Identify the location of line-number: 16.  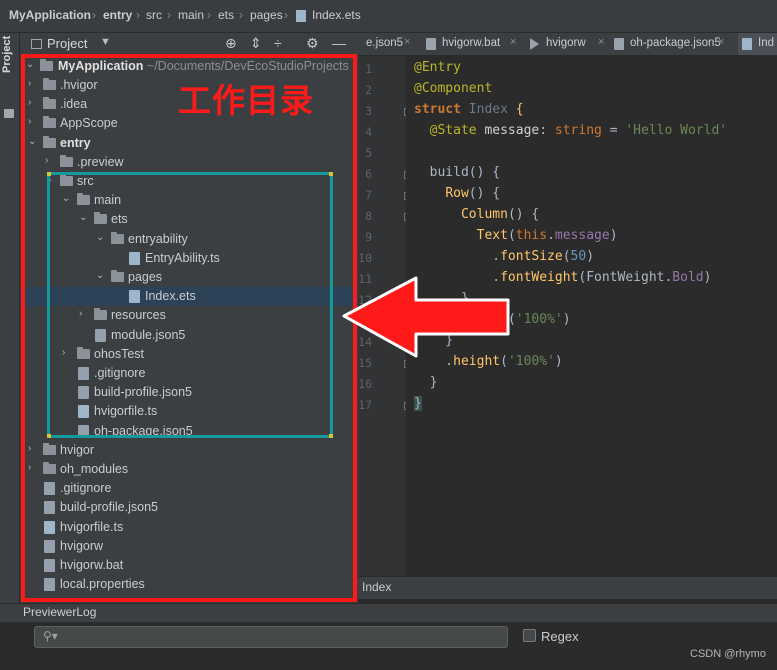
(365, 384).